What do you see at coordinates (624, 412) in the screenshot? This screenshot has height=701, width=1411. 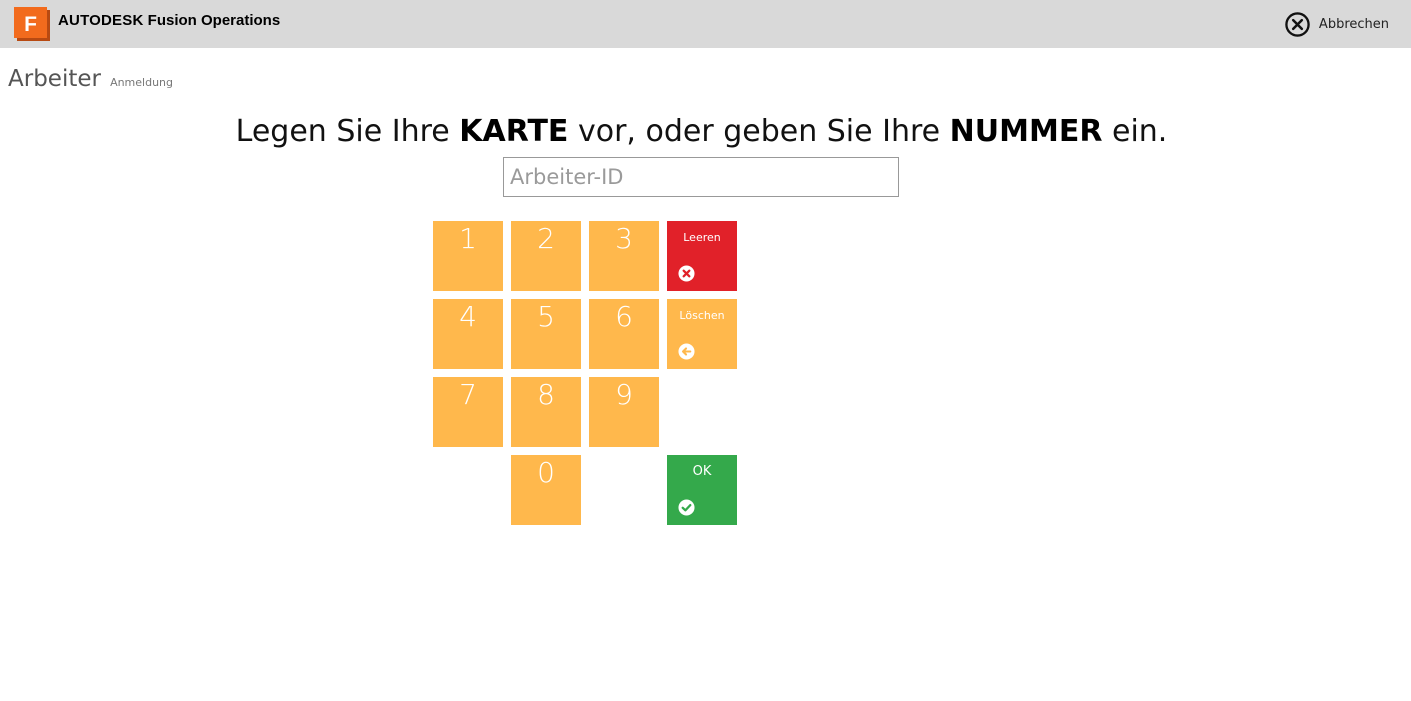 I see `key-9: 9` at bounding box center [624, 412].